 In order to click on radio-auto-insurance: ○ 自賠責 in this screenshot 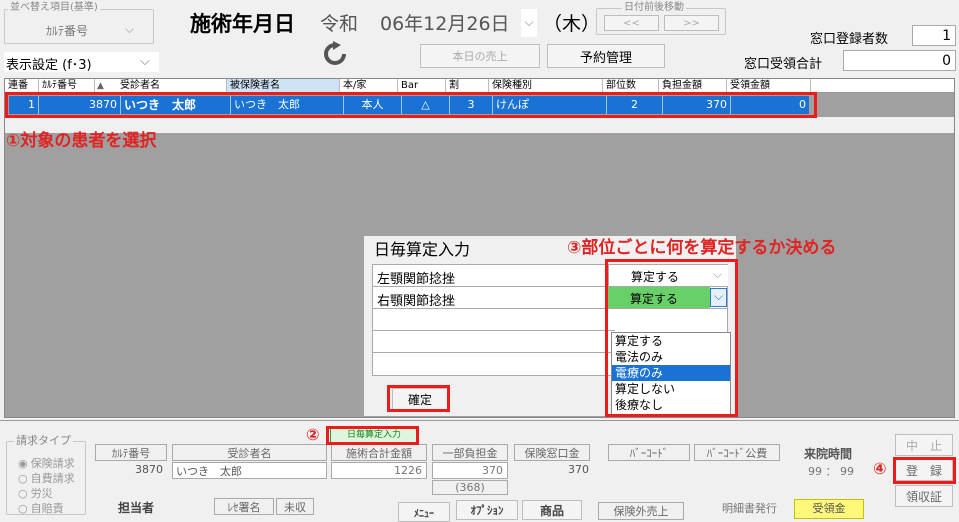, I will do `click(41, 508)`.